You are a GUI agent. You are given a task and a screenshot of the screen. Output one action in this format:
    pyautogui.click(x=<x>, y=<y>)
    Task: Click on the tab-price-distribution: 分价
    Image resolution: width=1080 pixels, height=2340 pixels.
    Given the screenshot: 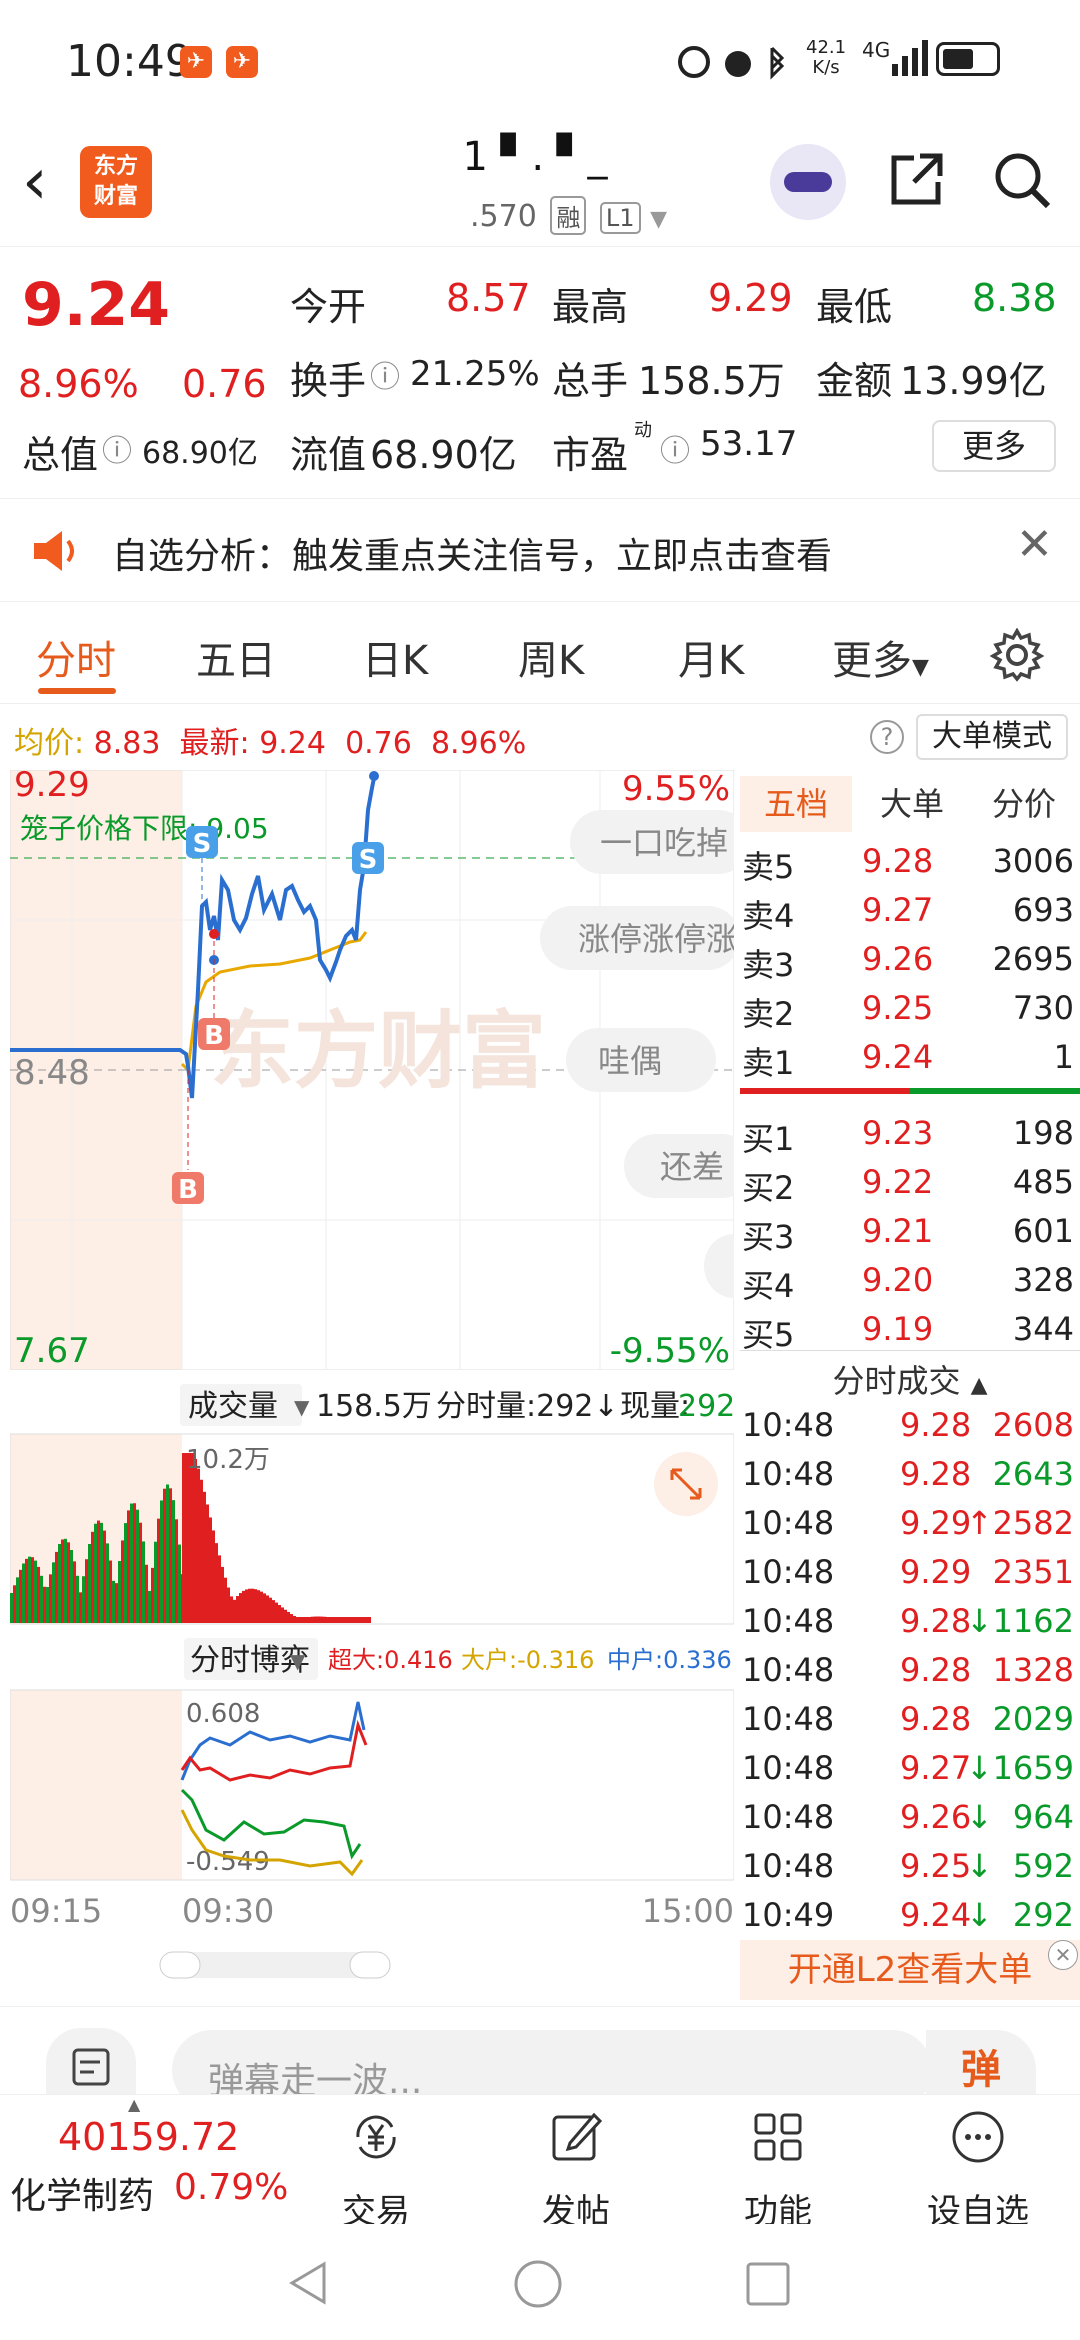 What is the action you would take?
    pyautogui.click(x=1024, y=804)
    